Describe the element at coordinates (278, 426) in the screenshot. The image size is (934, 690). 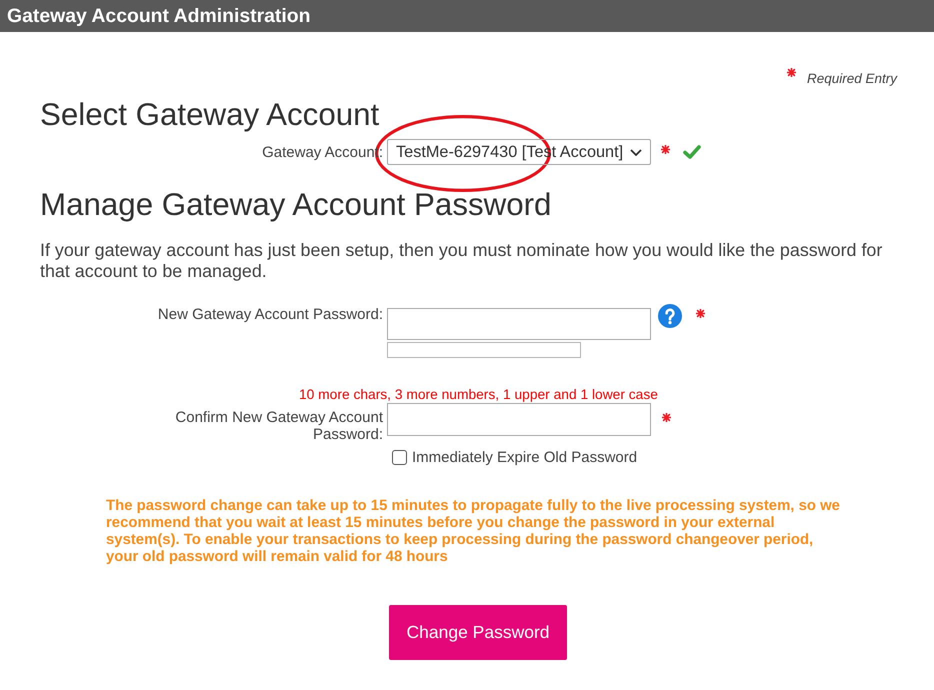
I see `field-label: Confirm New Gateway Account Password:` at that location.